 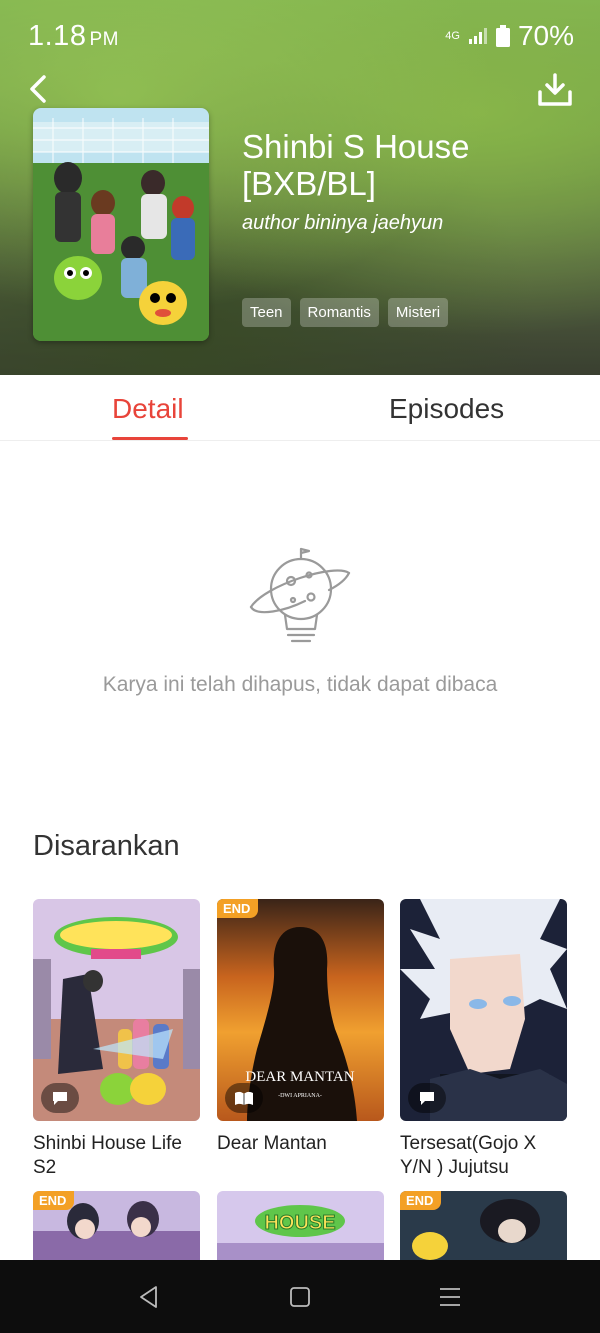 I want to click on tab-bar: Detail Episodes, so click(x=300, y=408).